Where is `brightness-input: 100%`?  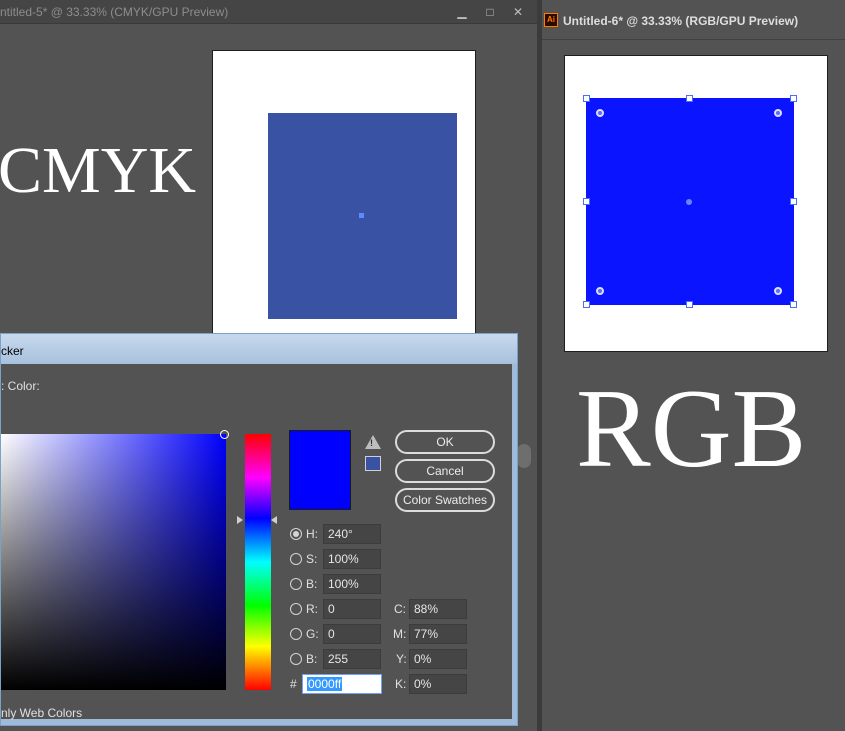
brightness-input: 100% is located at coordinates (352, 584).